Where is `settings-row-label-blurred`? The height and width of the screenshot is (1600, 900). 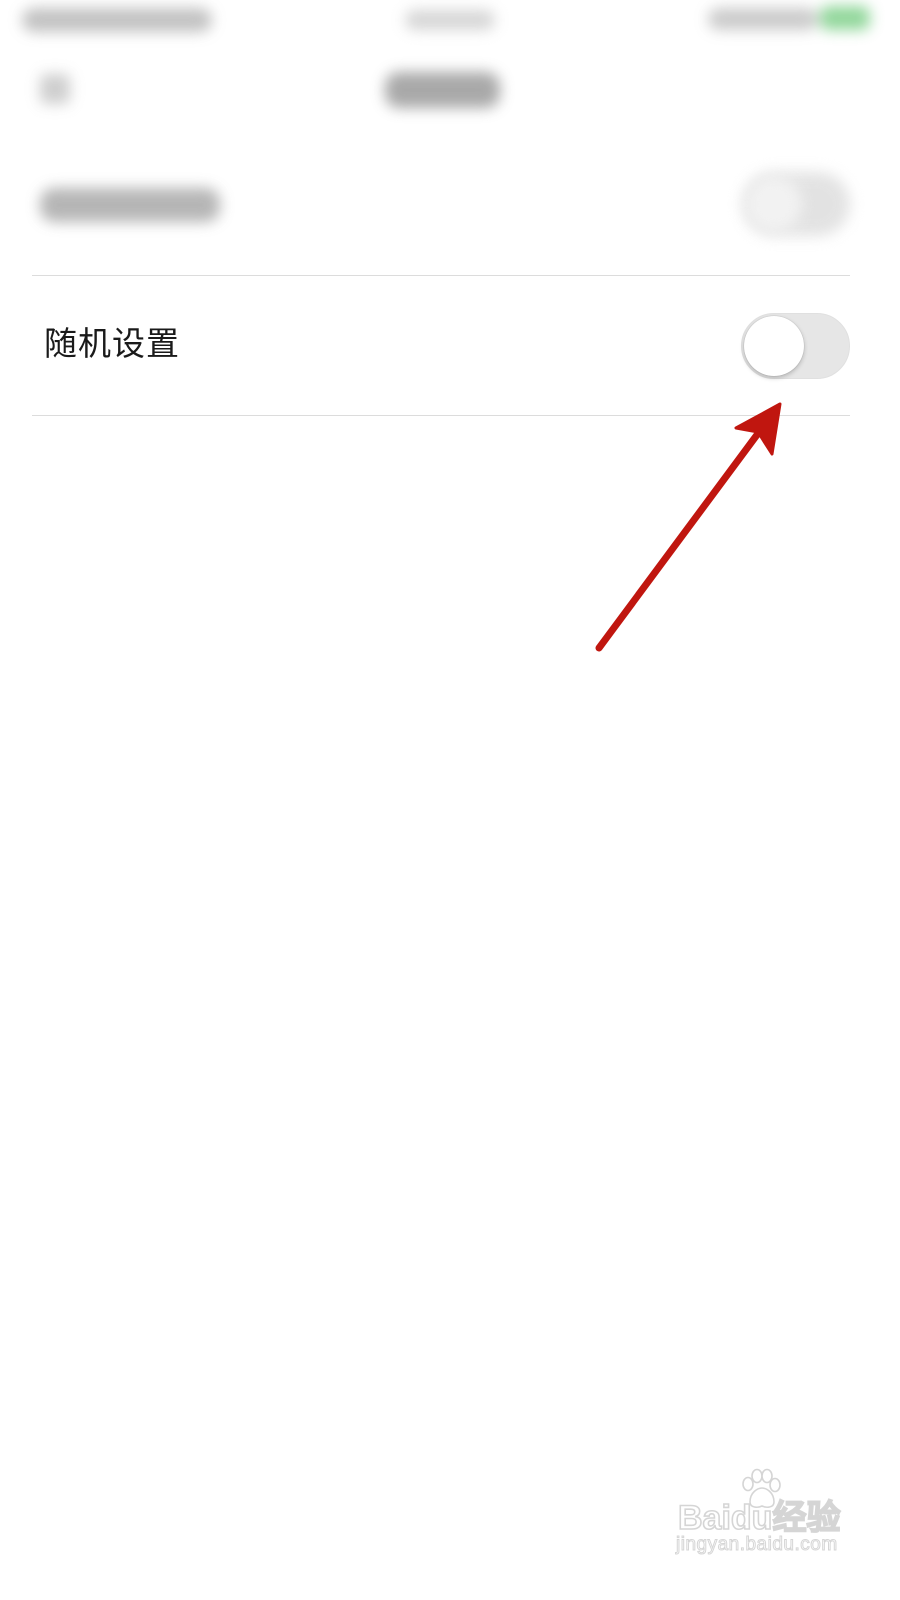 settings-row-label-blurred is located at coordinates (130, 205).